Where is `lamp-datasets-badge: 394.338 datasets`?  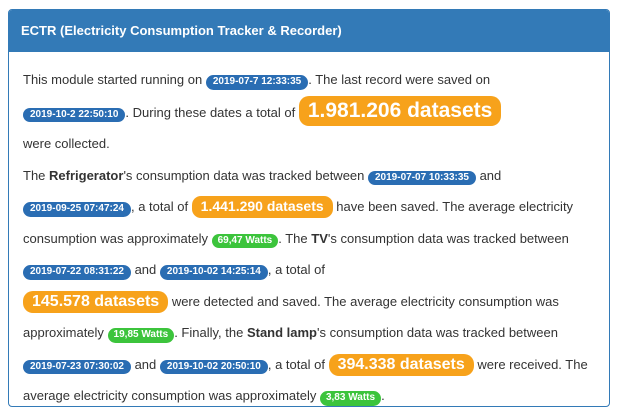 lamp-datasets-badge: 394.338 datasets is located at coordinates (401, 364).